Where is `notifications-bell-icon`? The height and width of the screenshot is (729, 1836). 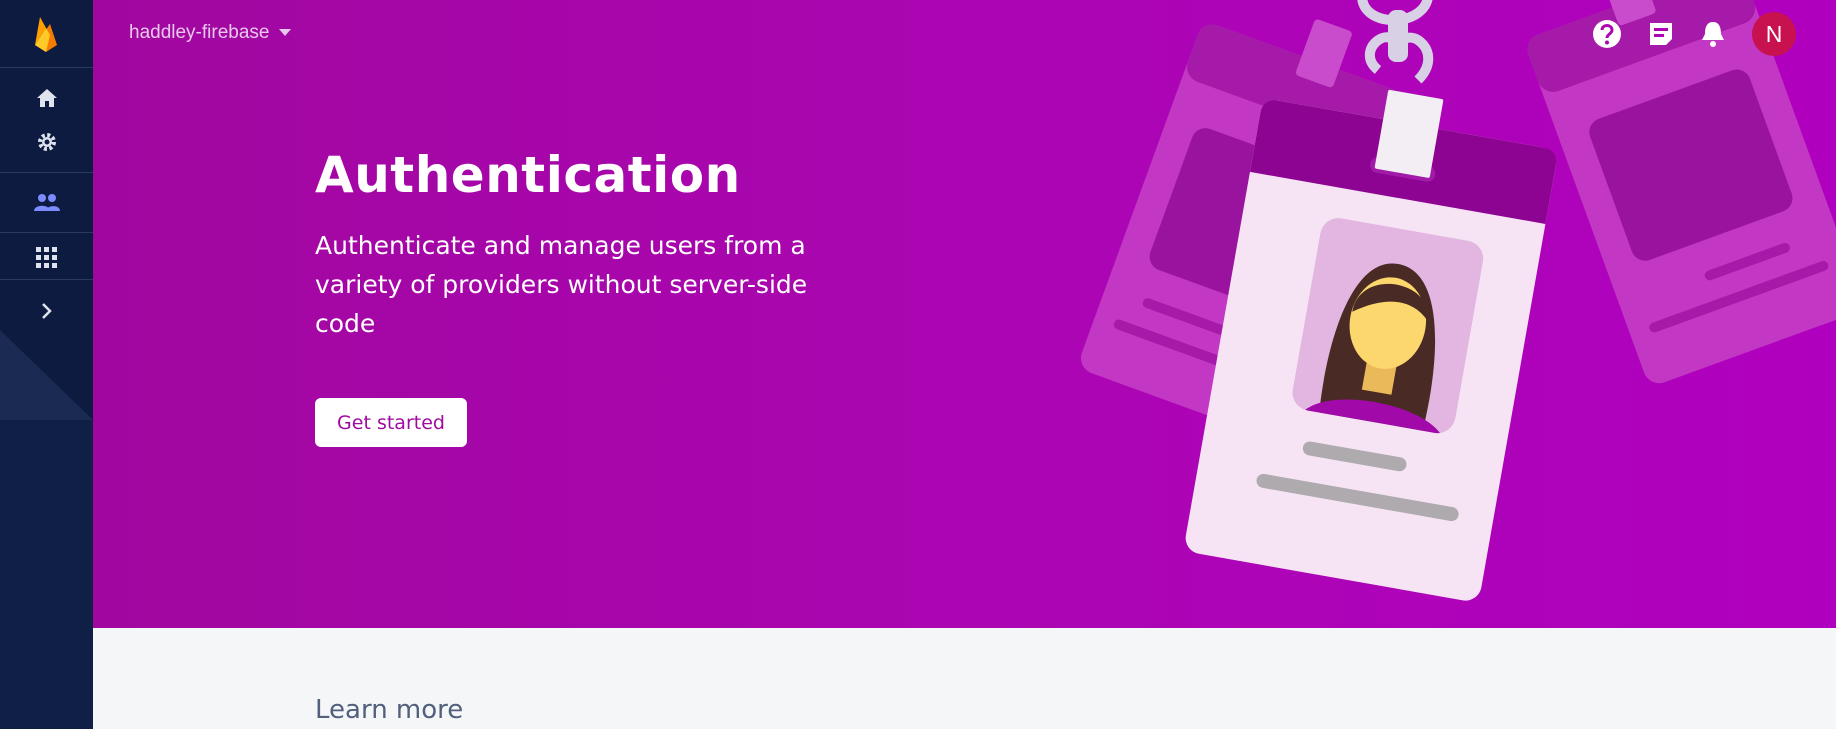 notifications-bell-icon is located at coordinates (1713, 34).